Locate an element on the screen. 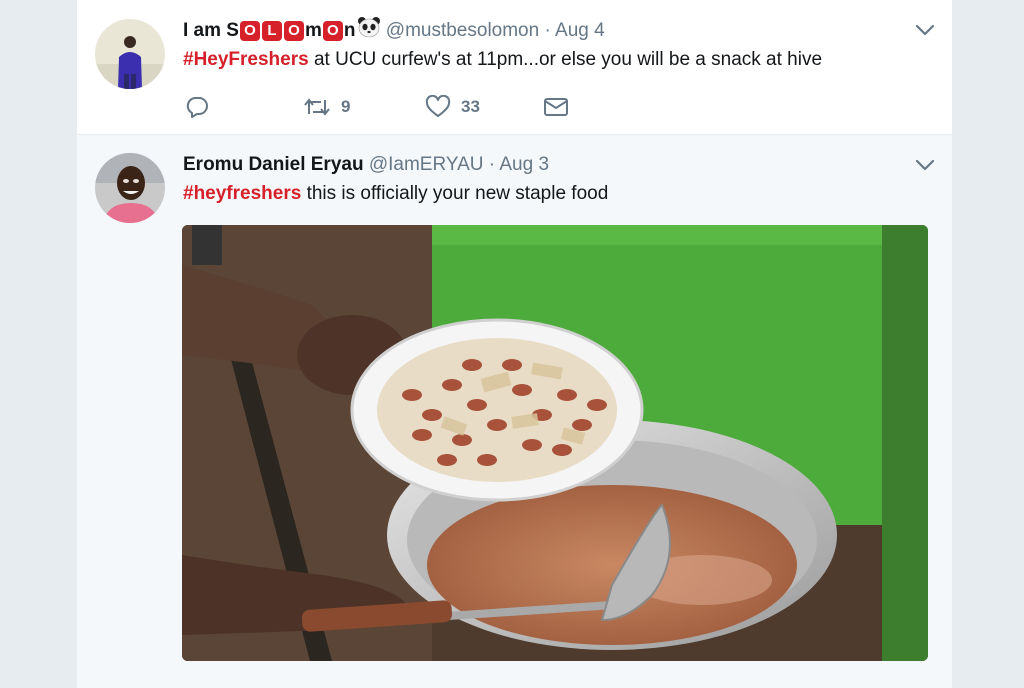 This screenshot has width=1024, height=688. reply-icon is located at coordinates (197, 107).